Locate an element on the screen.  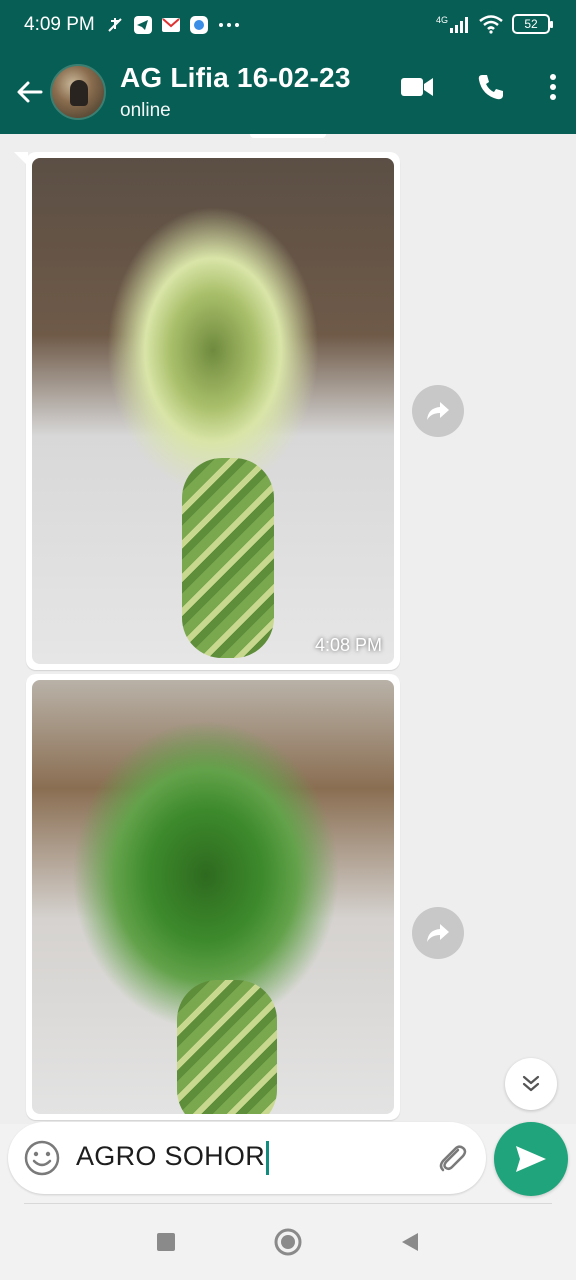
avatar is located at coordinates (78, 92).